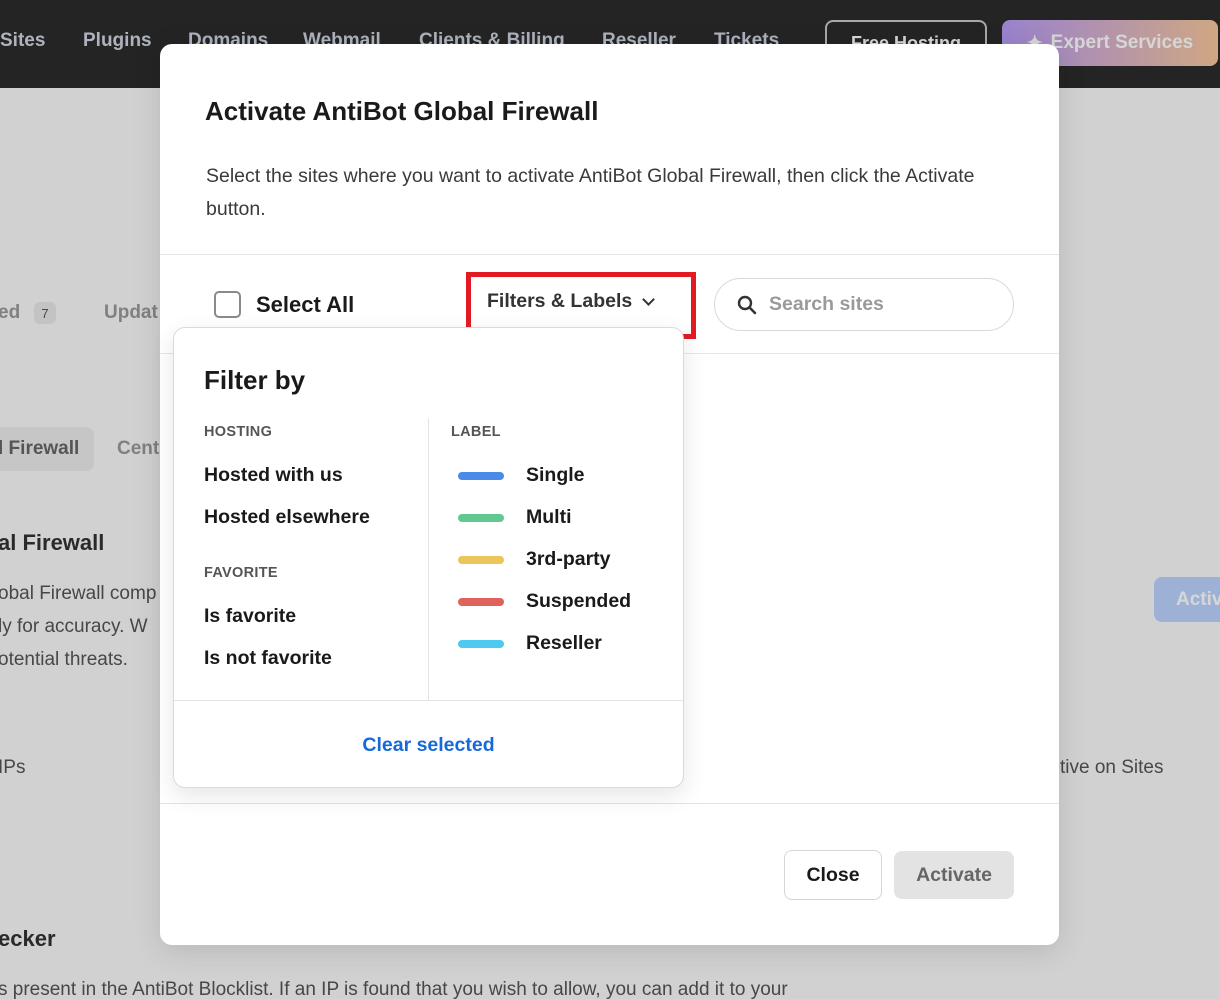 The height and width of the screenshot is (999, 1220). I want to click on favorite-section-label: FAVORITE, so click(241, 573).